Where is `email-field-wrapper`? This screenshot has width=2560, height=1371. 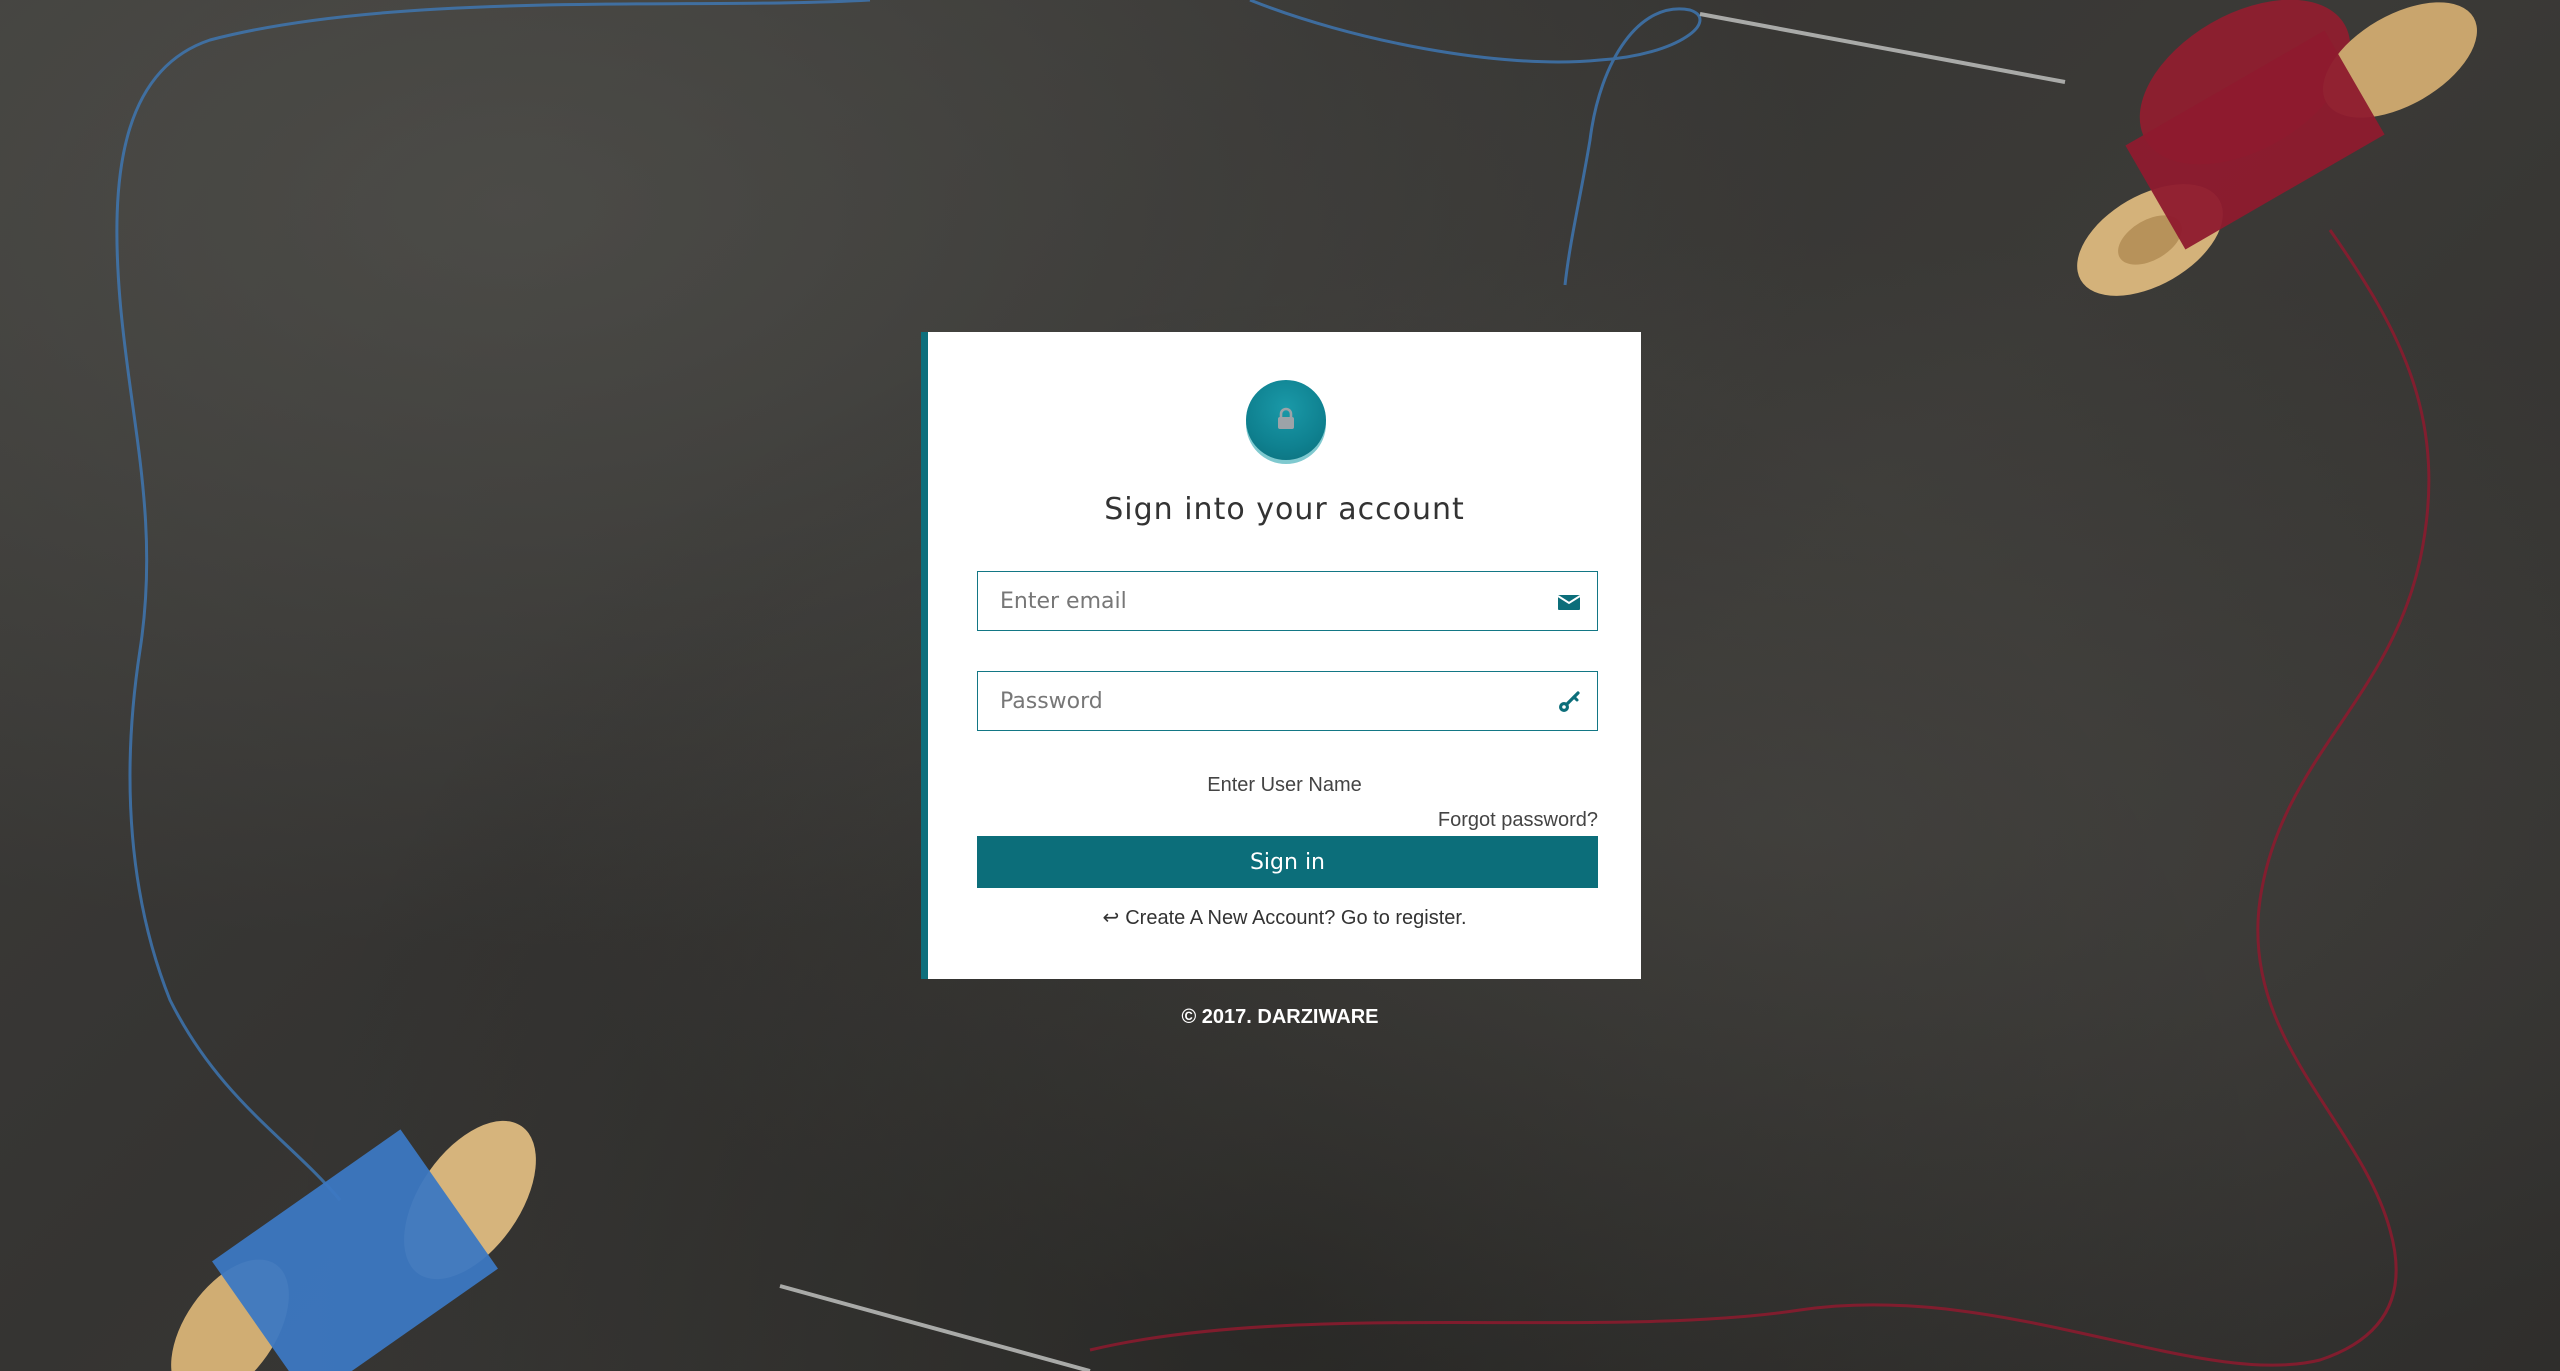
email-field-wrapper is located at coordinates (1287, 601).